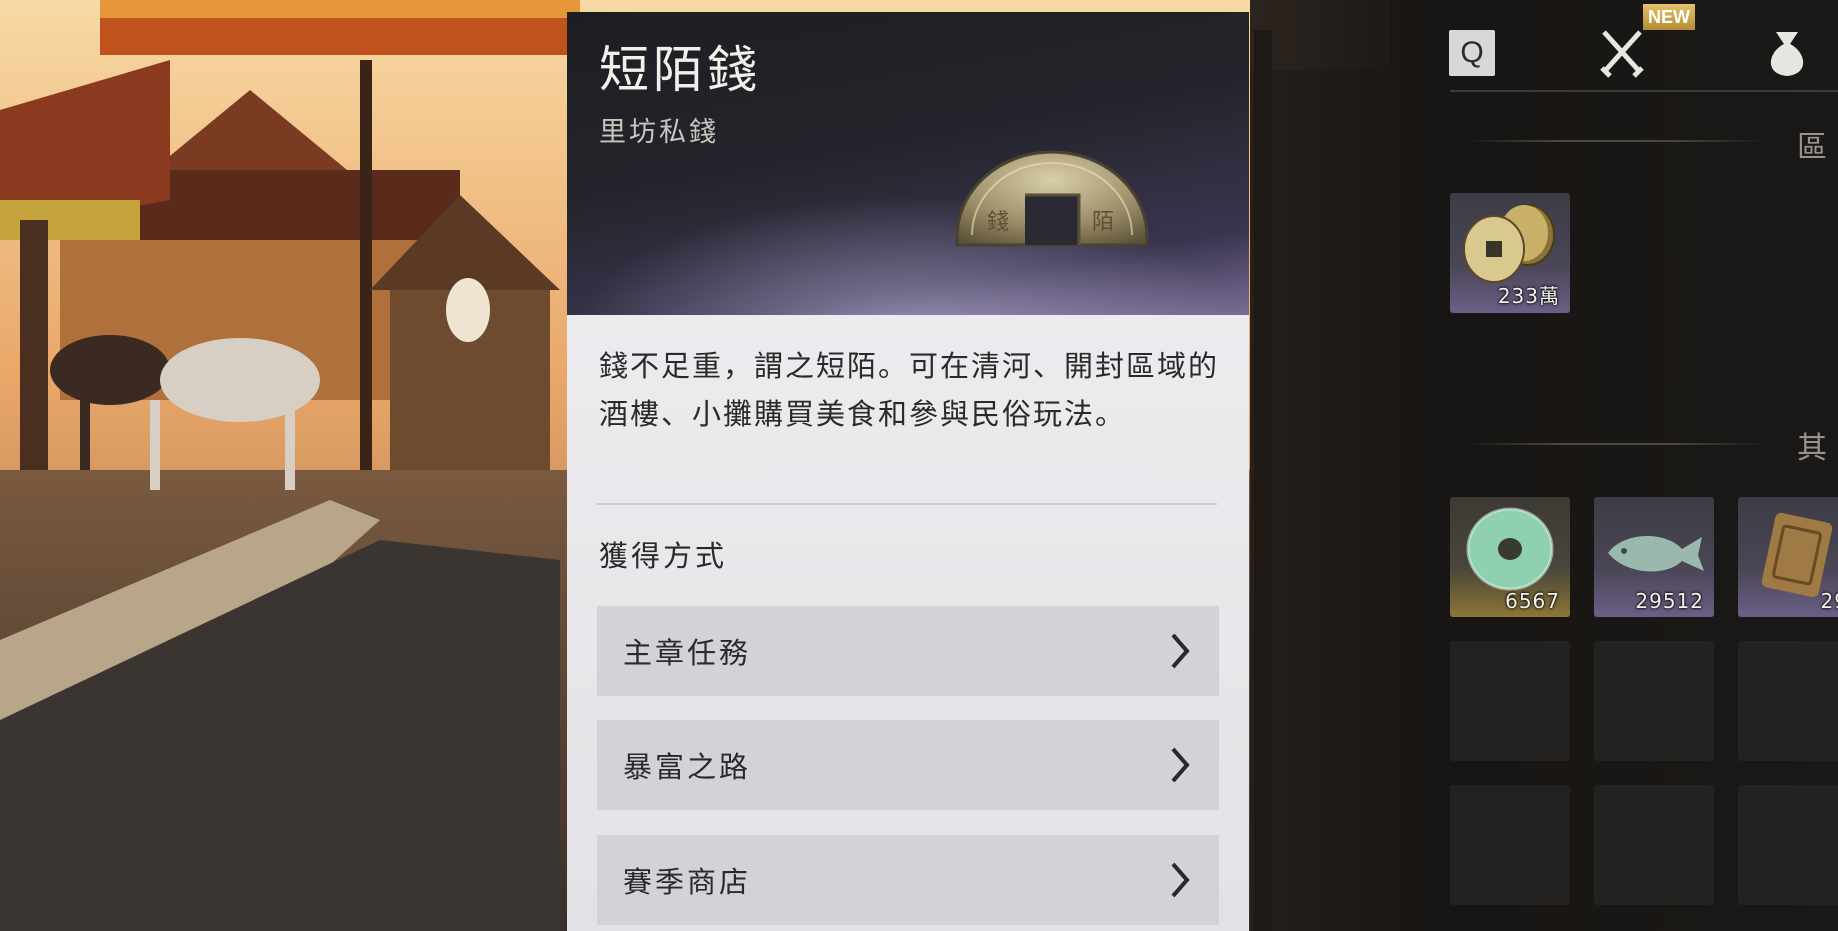 The width and height of the screenshot is (1838, 931). What do you see at coordinates (1103, 222) in the screenshot?
I see `svg-text: 陌` at bounding box center [1103, 222].